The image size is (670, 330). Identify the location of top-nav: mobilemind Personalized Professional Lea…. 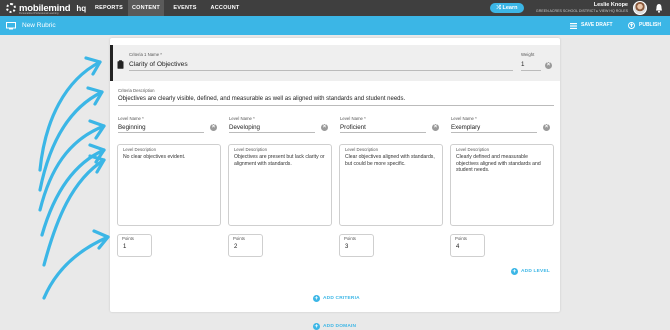
(335, 8).